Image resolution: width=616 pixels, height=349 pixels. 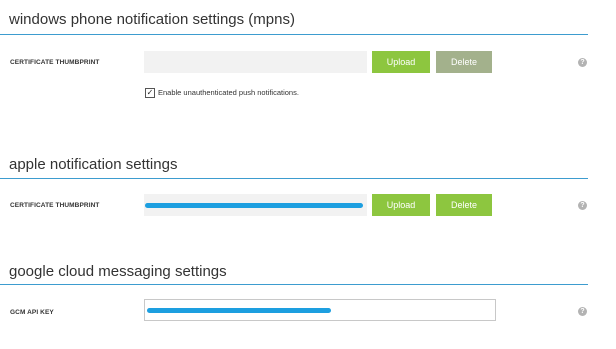 I want to click on gcm-section-title: google cloud messaging settings, so click(x=118, y=271).